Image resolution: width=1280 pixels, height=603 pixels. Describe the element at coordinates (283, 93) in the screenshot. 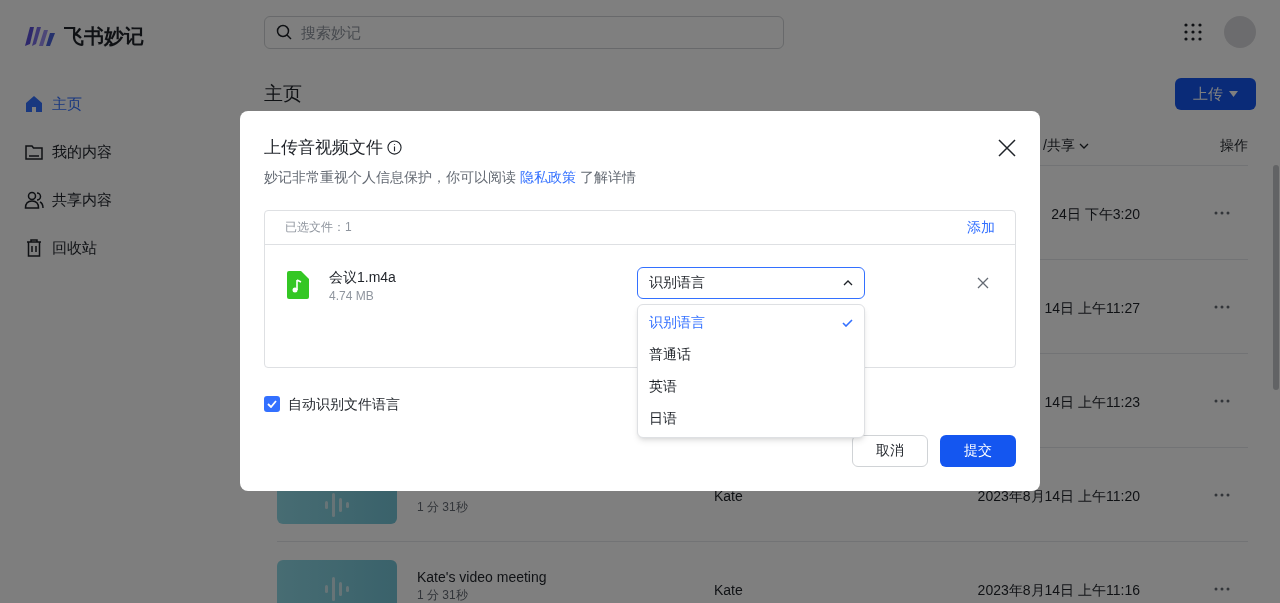

I see `page-title: 主页` at that location.